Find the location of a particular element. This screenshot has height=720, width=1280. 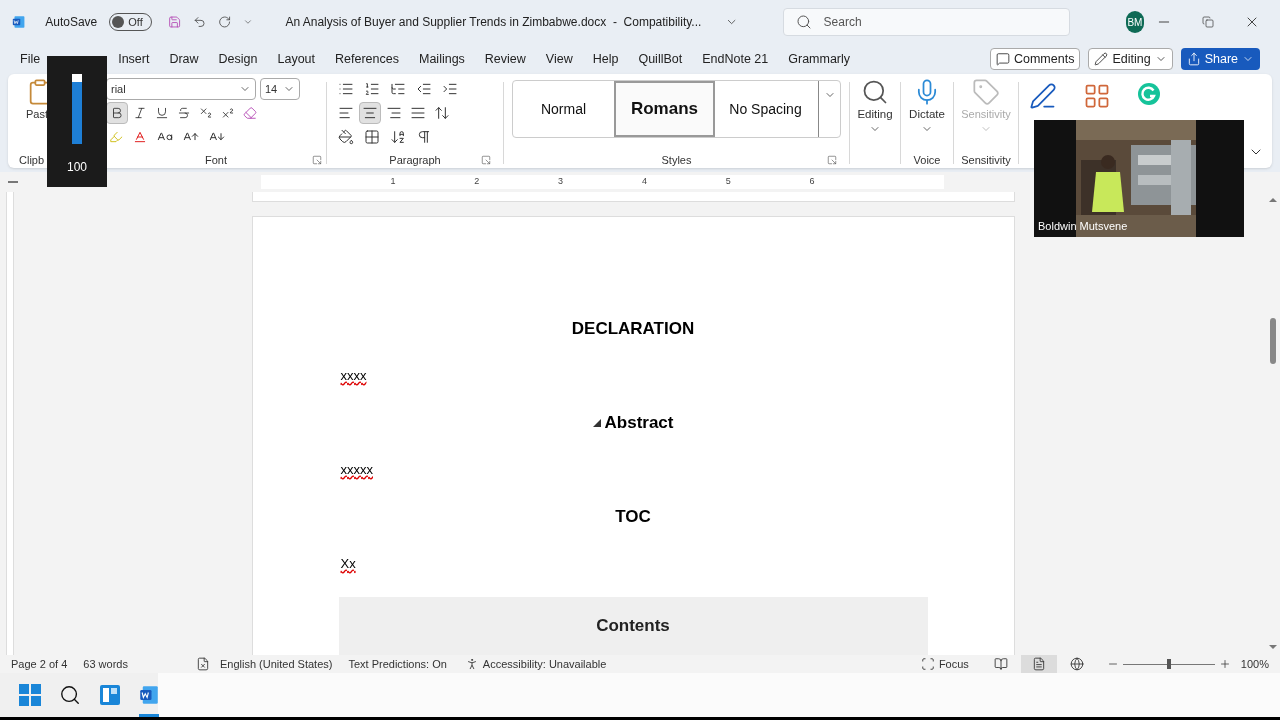

grid-icon is located at coordinates (1097, 96).